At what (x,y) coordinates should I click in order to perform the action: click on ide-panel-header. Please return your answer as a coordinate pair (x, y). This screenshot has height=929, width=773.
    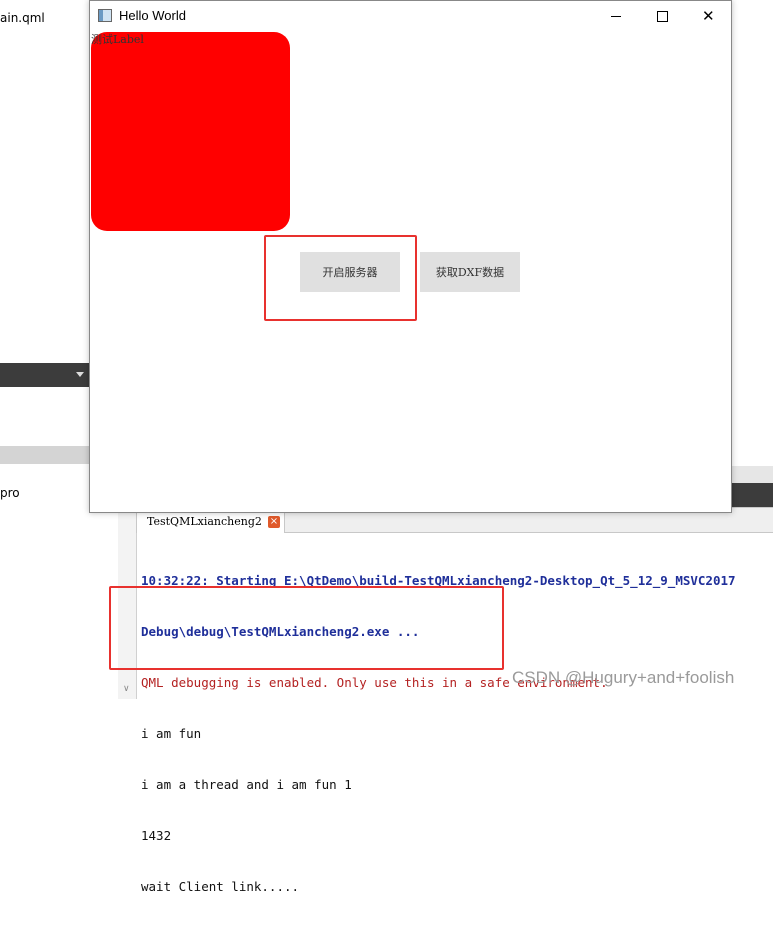
    Looking at the image, I should click on (45, 375).